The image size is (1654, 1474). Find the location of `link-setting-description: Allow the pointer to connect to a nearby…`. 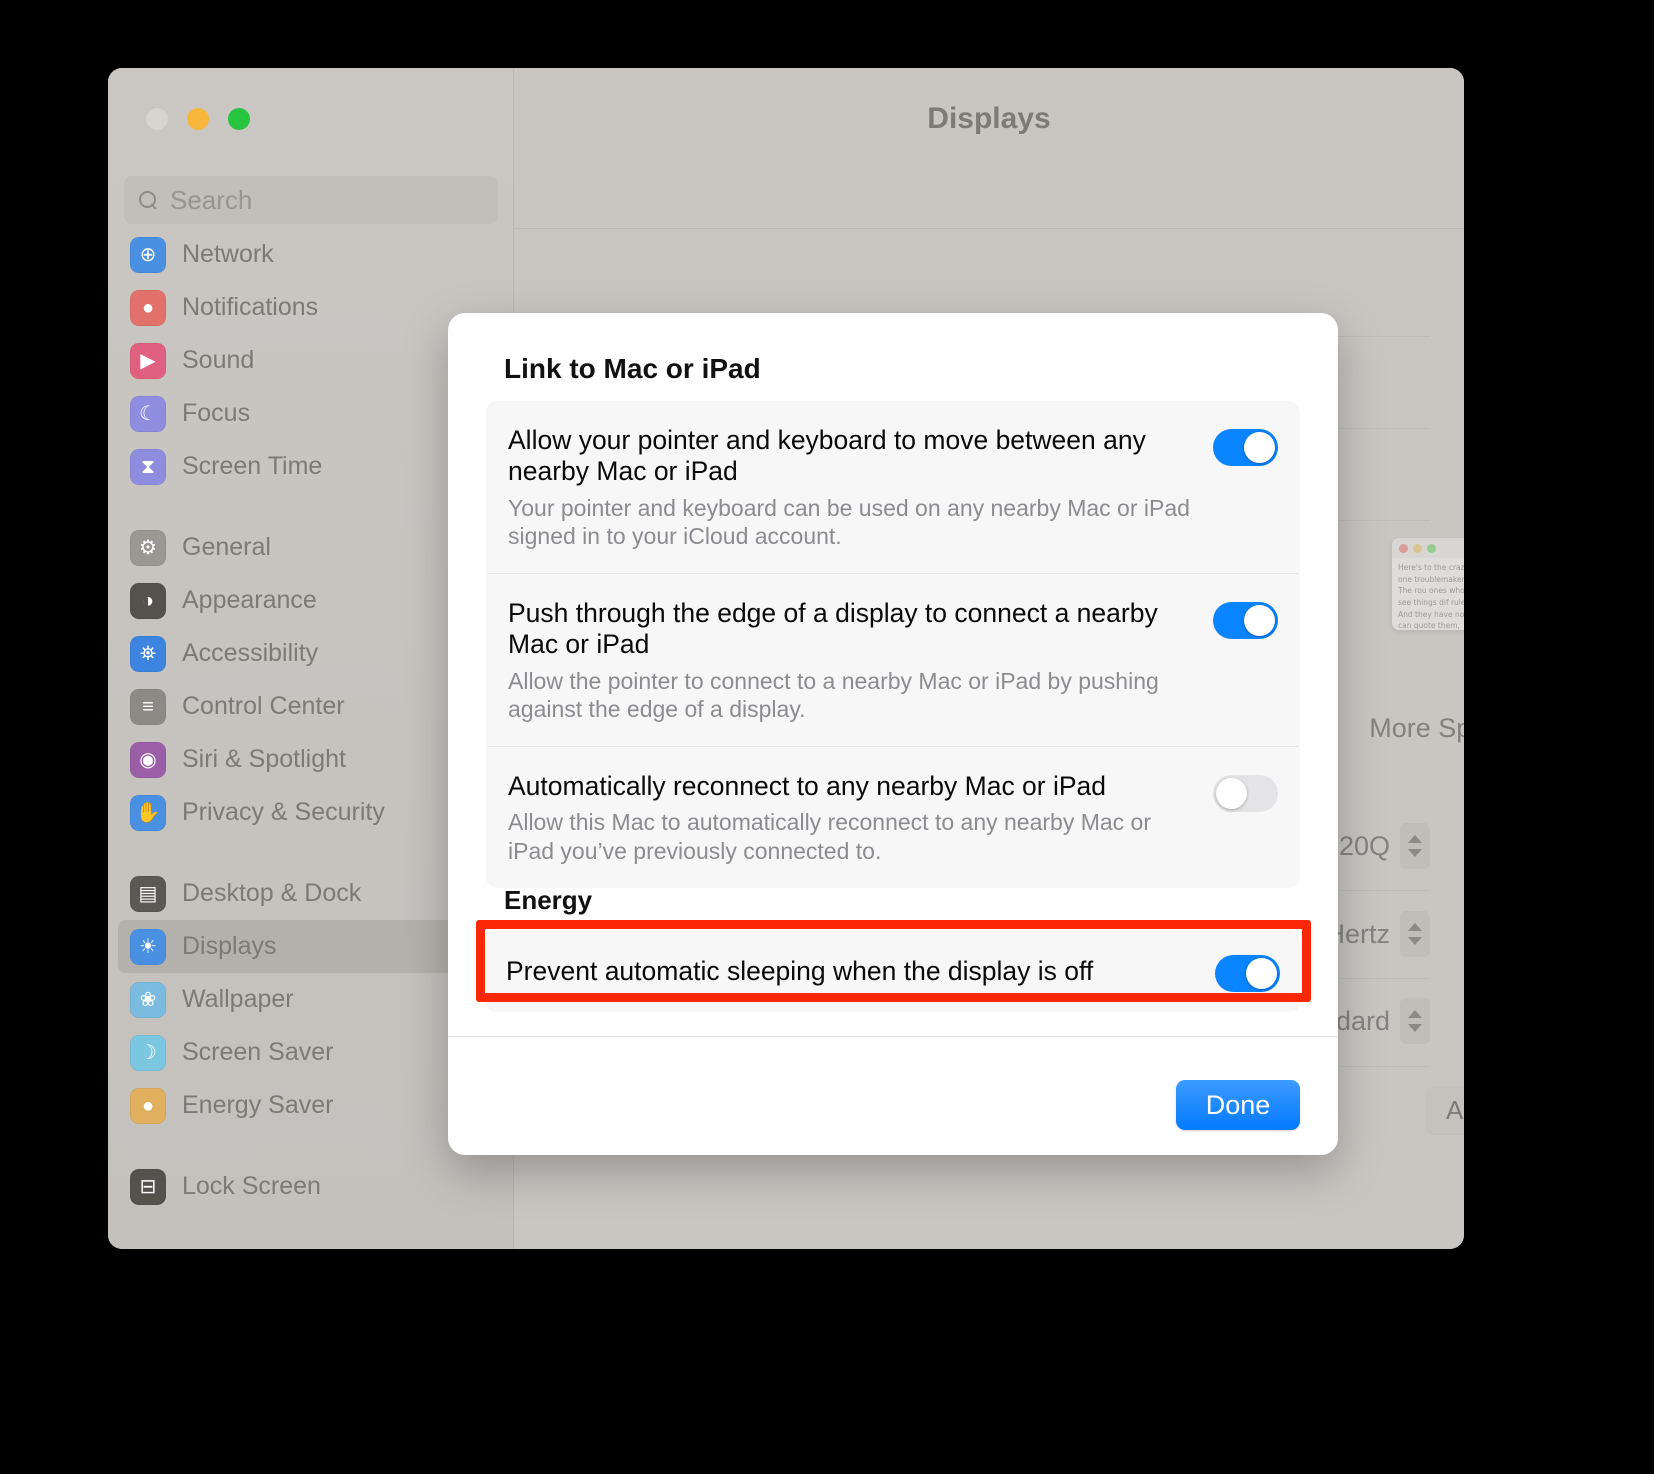

link-setting-description: Allow the pointer to connect to a nearby… is located at coordinates (833, 695).